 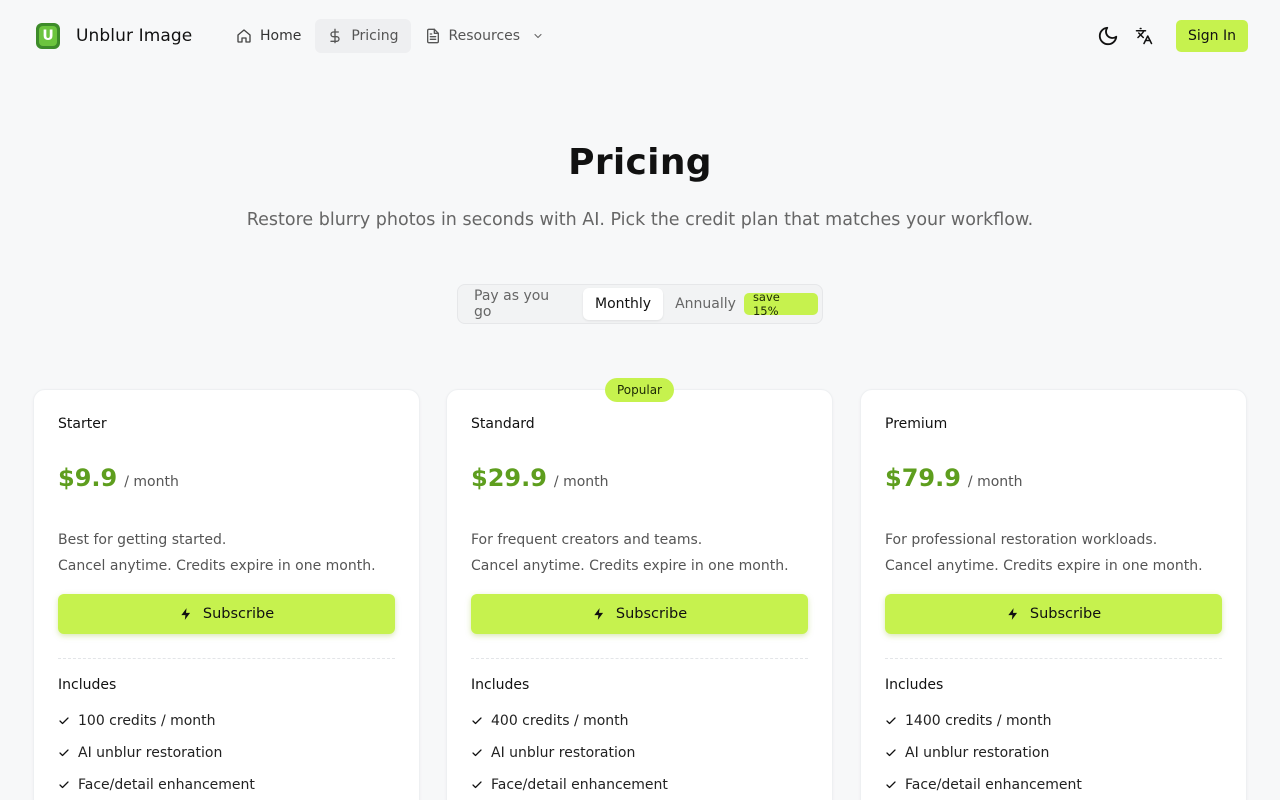 What do you see at coordinates (640, 162) in the screenshot?
I see `page-title: Pricing` at bounding box center [640, 162].